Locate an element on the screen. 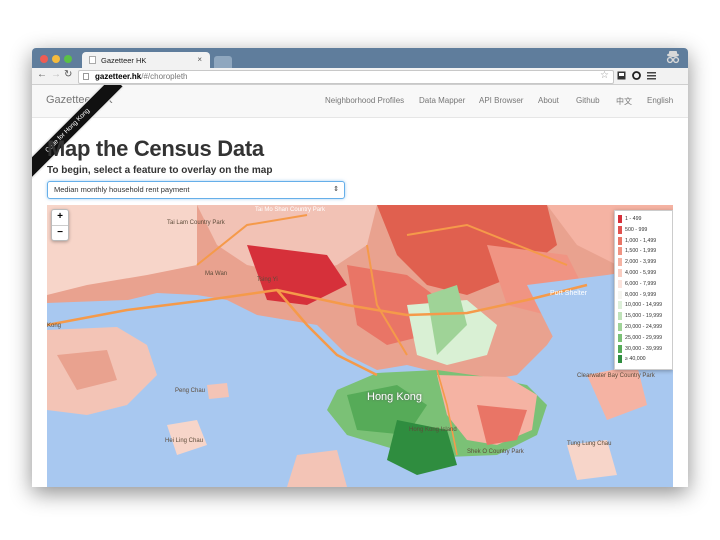 Image resolution: width=720 pixels, height=540 pixels. legend-label: 2,000 - 3,999 is located at coordinates (641, 262).